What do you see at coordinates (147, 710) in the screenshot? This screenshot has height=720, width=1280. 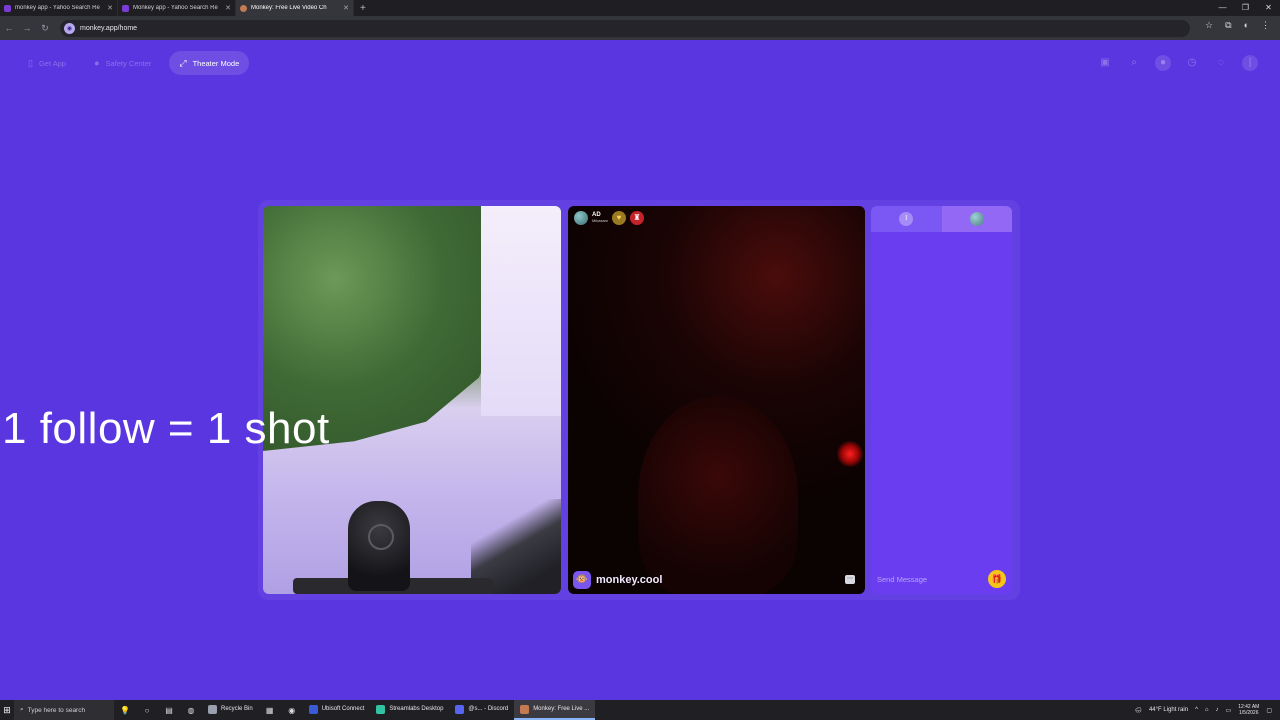 I see `cortana-icon: ○` at bounding box center [147, 710].